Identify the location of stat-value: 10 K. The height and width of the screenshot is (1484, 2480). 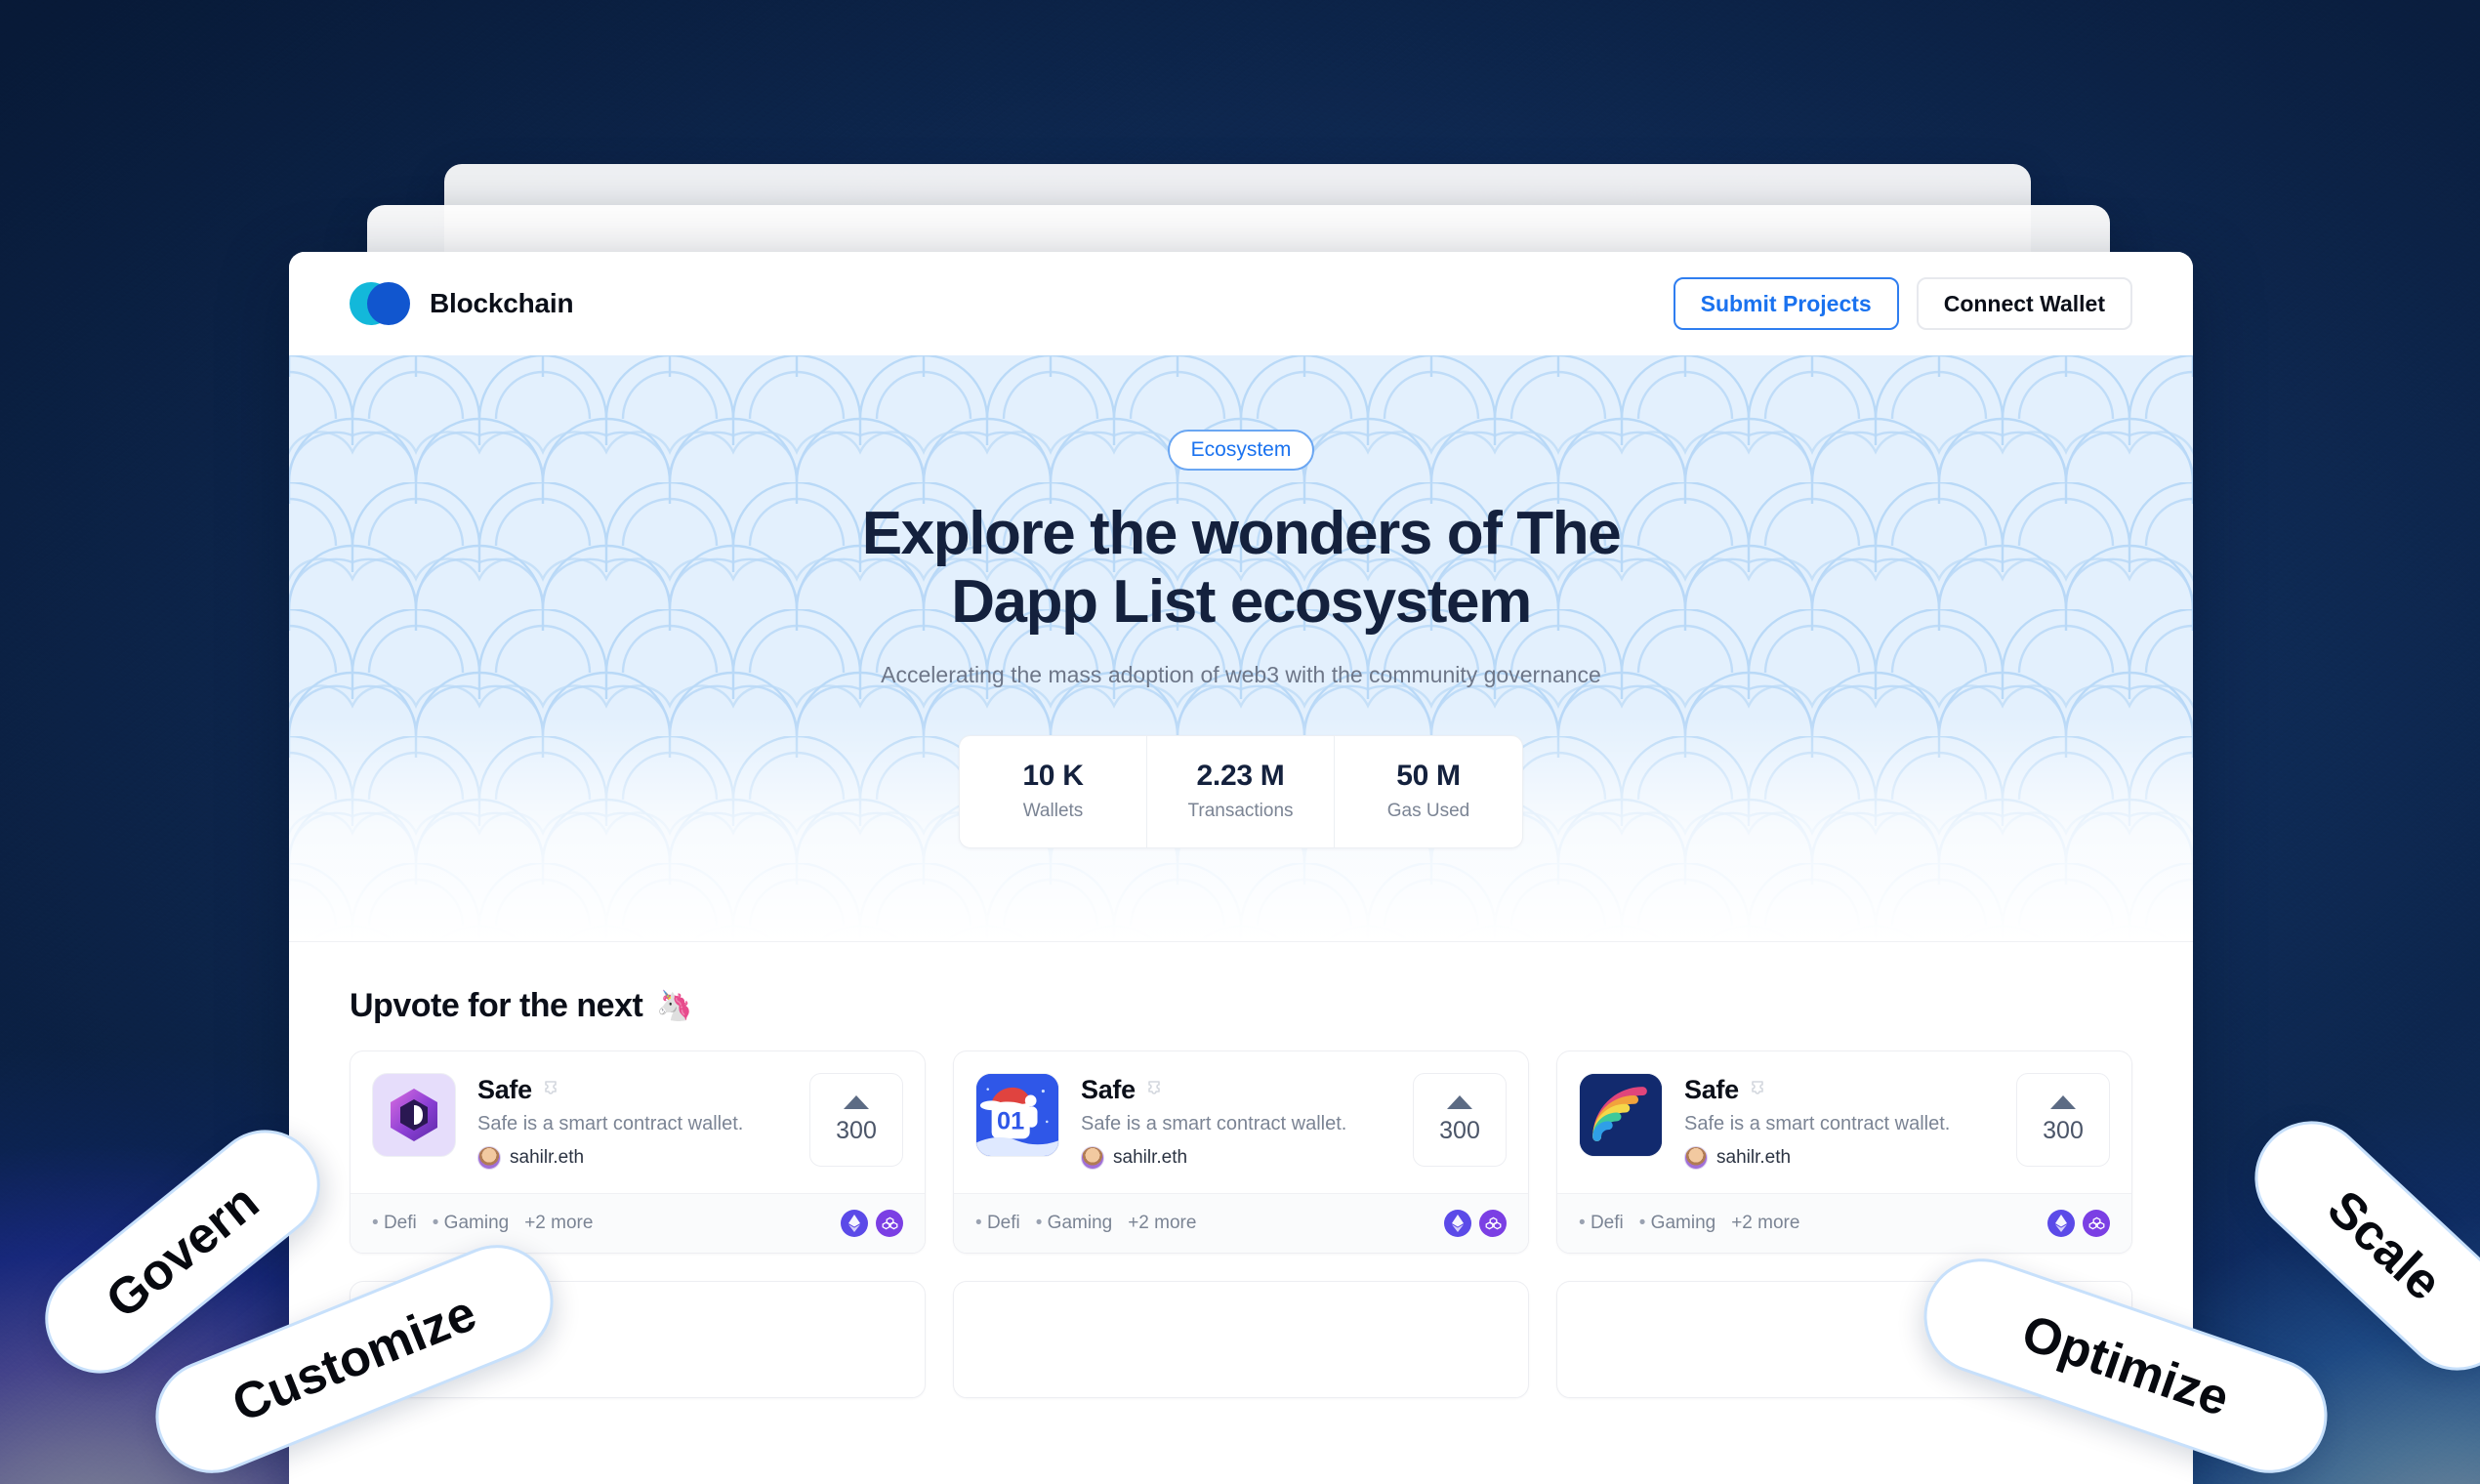
(1053, 777).